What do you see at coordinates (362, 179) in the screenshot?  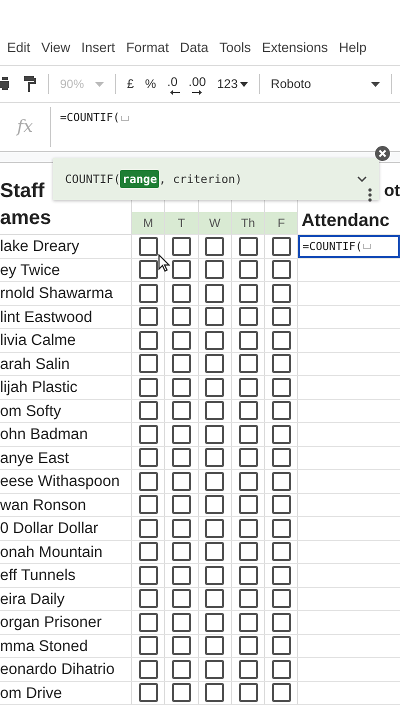 I see `chevron-down-icon` at bounding box center [362, 179].